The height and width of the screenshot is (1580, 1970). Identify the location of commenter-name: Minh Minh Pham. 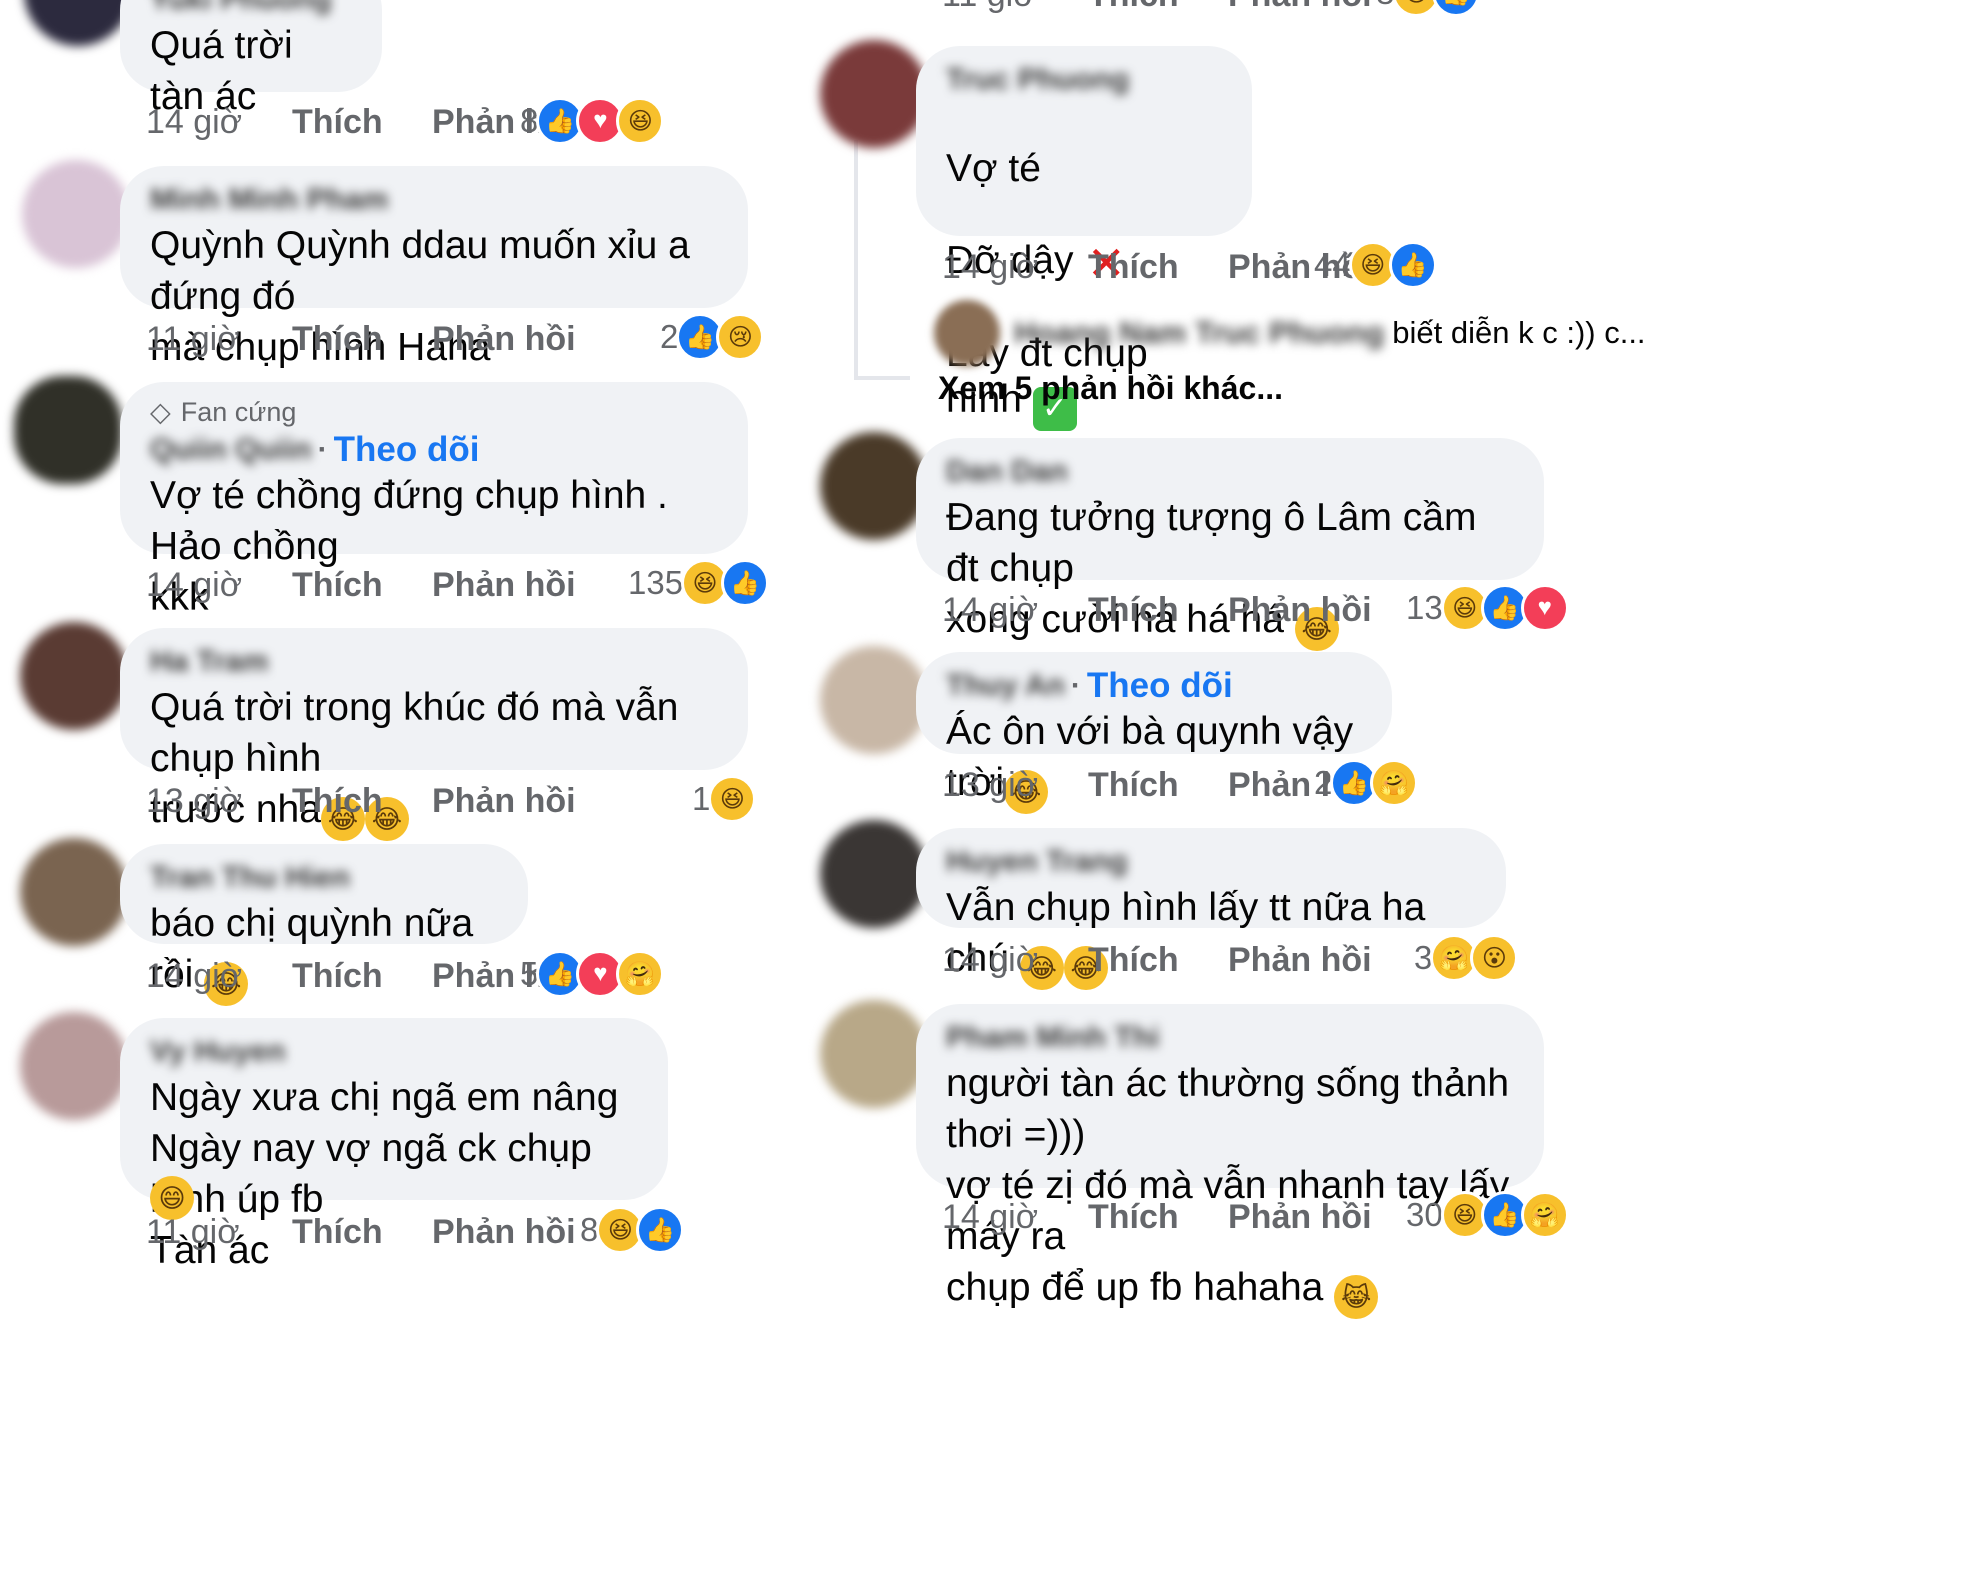
(434, 200).